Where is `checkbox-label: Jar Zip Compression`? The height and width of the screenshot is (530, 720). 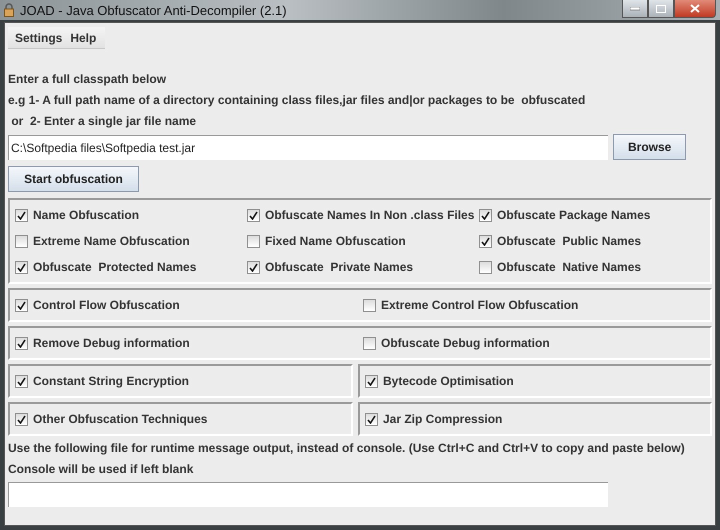 checkbox-label: Jar Zip Compression is located at coordinates (442, 419).